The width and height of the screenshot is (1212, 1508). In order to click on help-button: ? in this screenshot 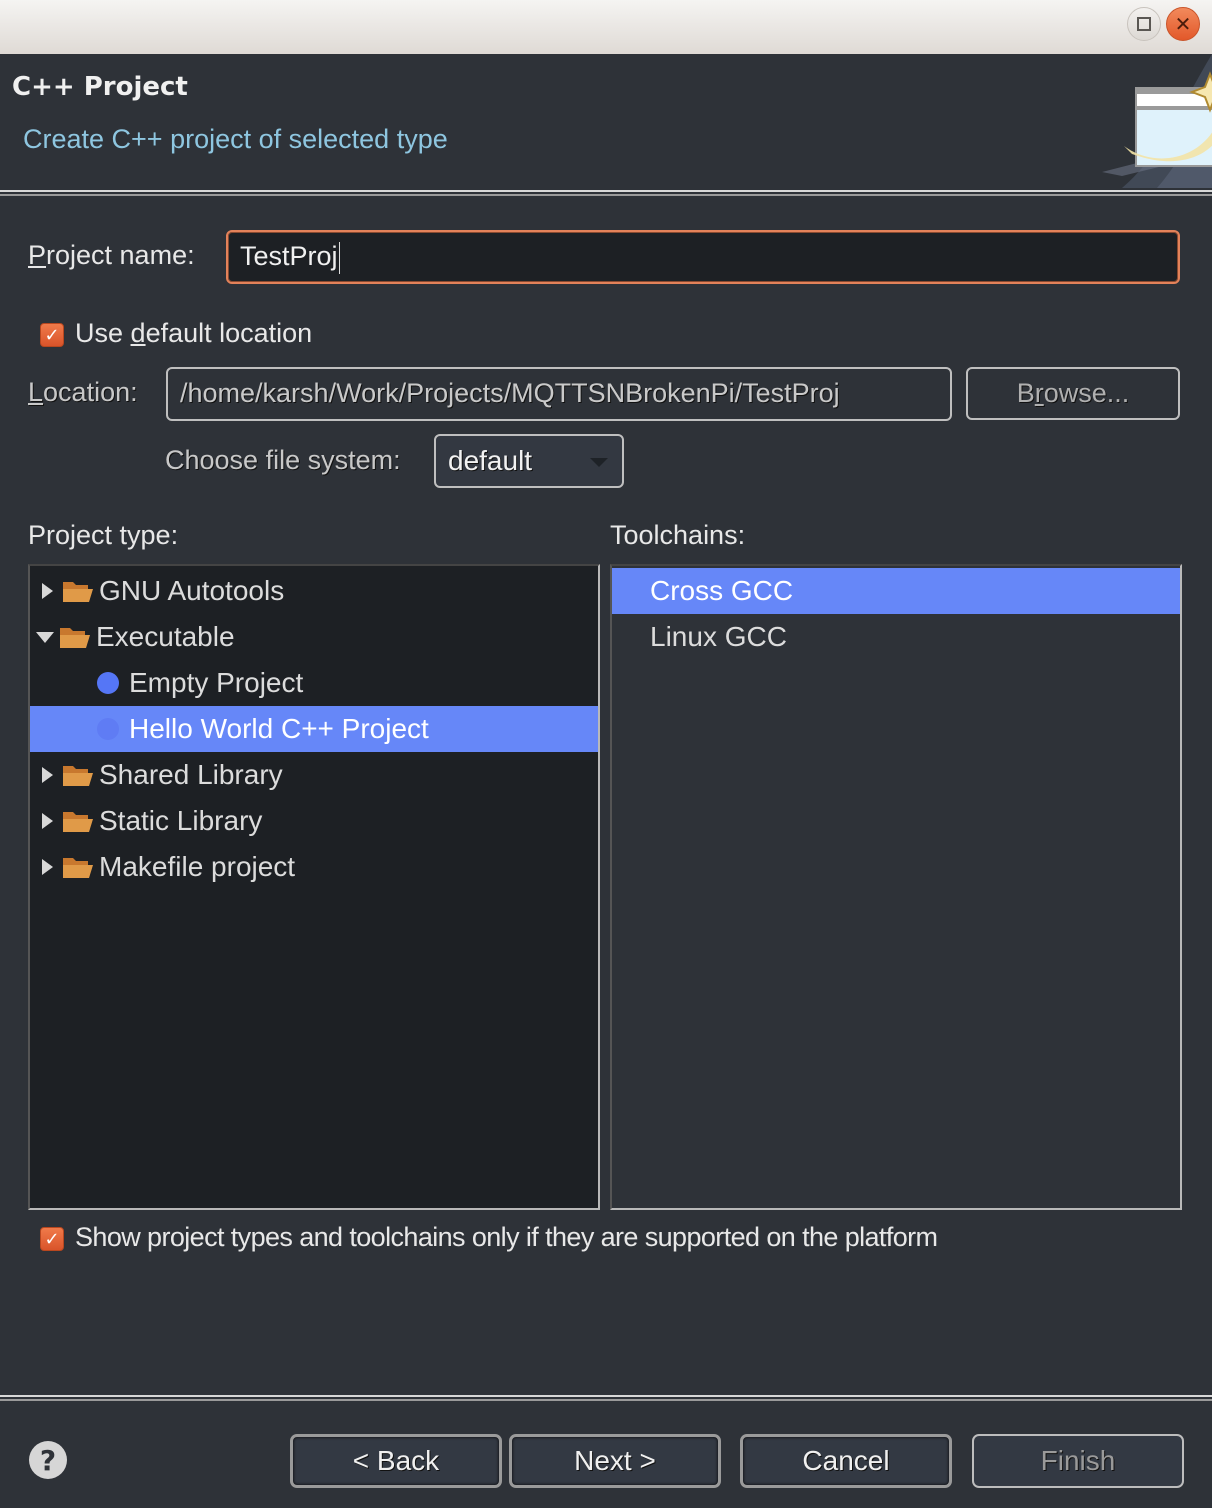, I will do `click(48, 1460)`.